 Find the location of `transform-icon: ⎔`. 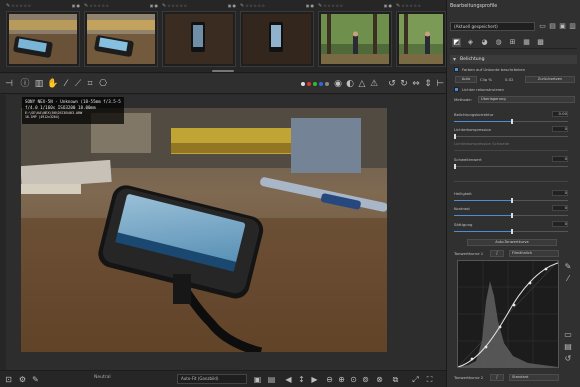

transform-icon: ⎔ is located at coordinates (103, 84).